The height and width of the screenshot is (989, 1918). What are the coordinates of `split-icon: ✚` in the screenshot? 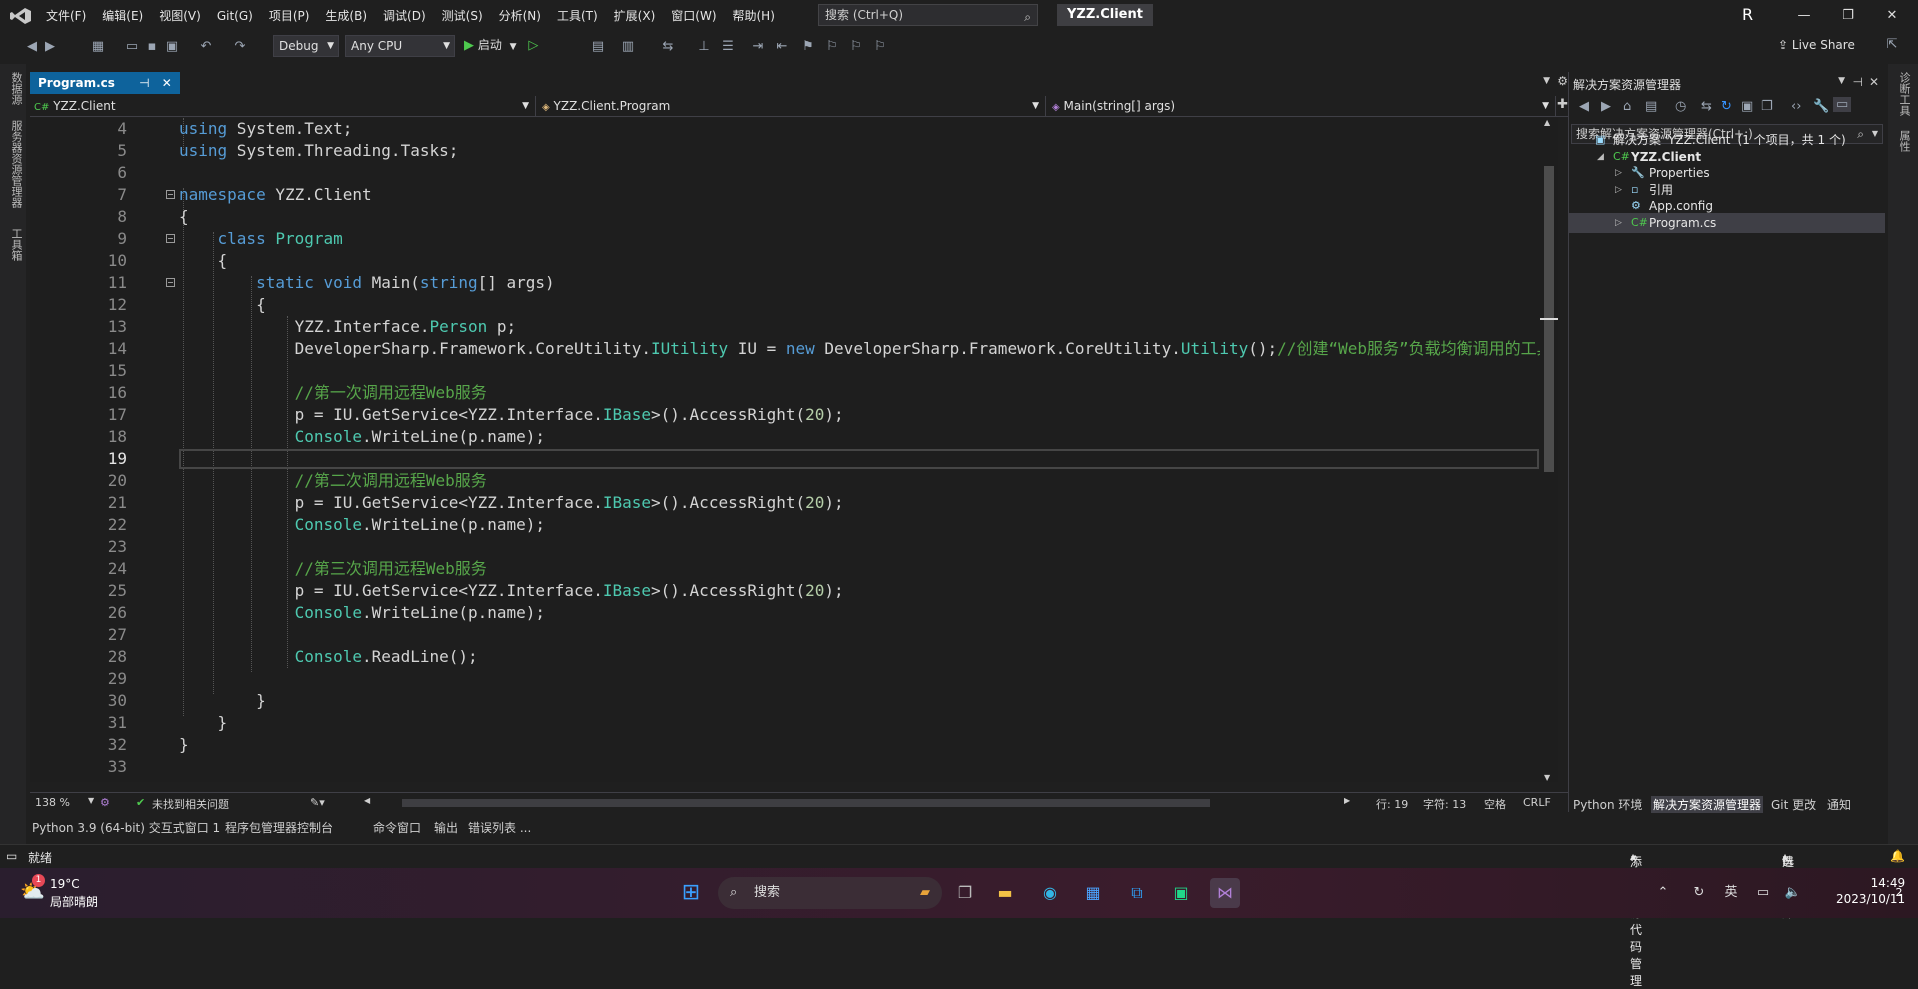 It's located at (1562, 104).